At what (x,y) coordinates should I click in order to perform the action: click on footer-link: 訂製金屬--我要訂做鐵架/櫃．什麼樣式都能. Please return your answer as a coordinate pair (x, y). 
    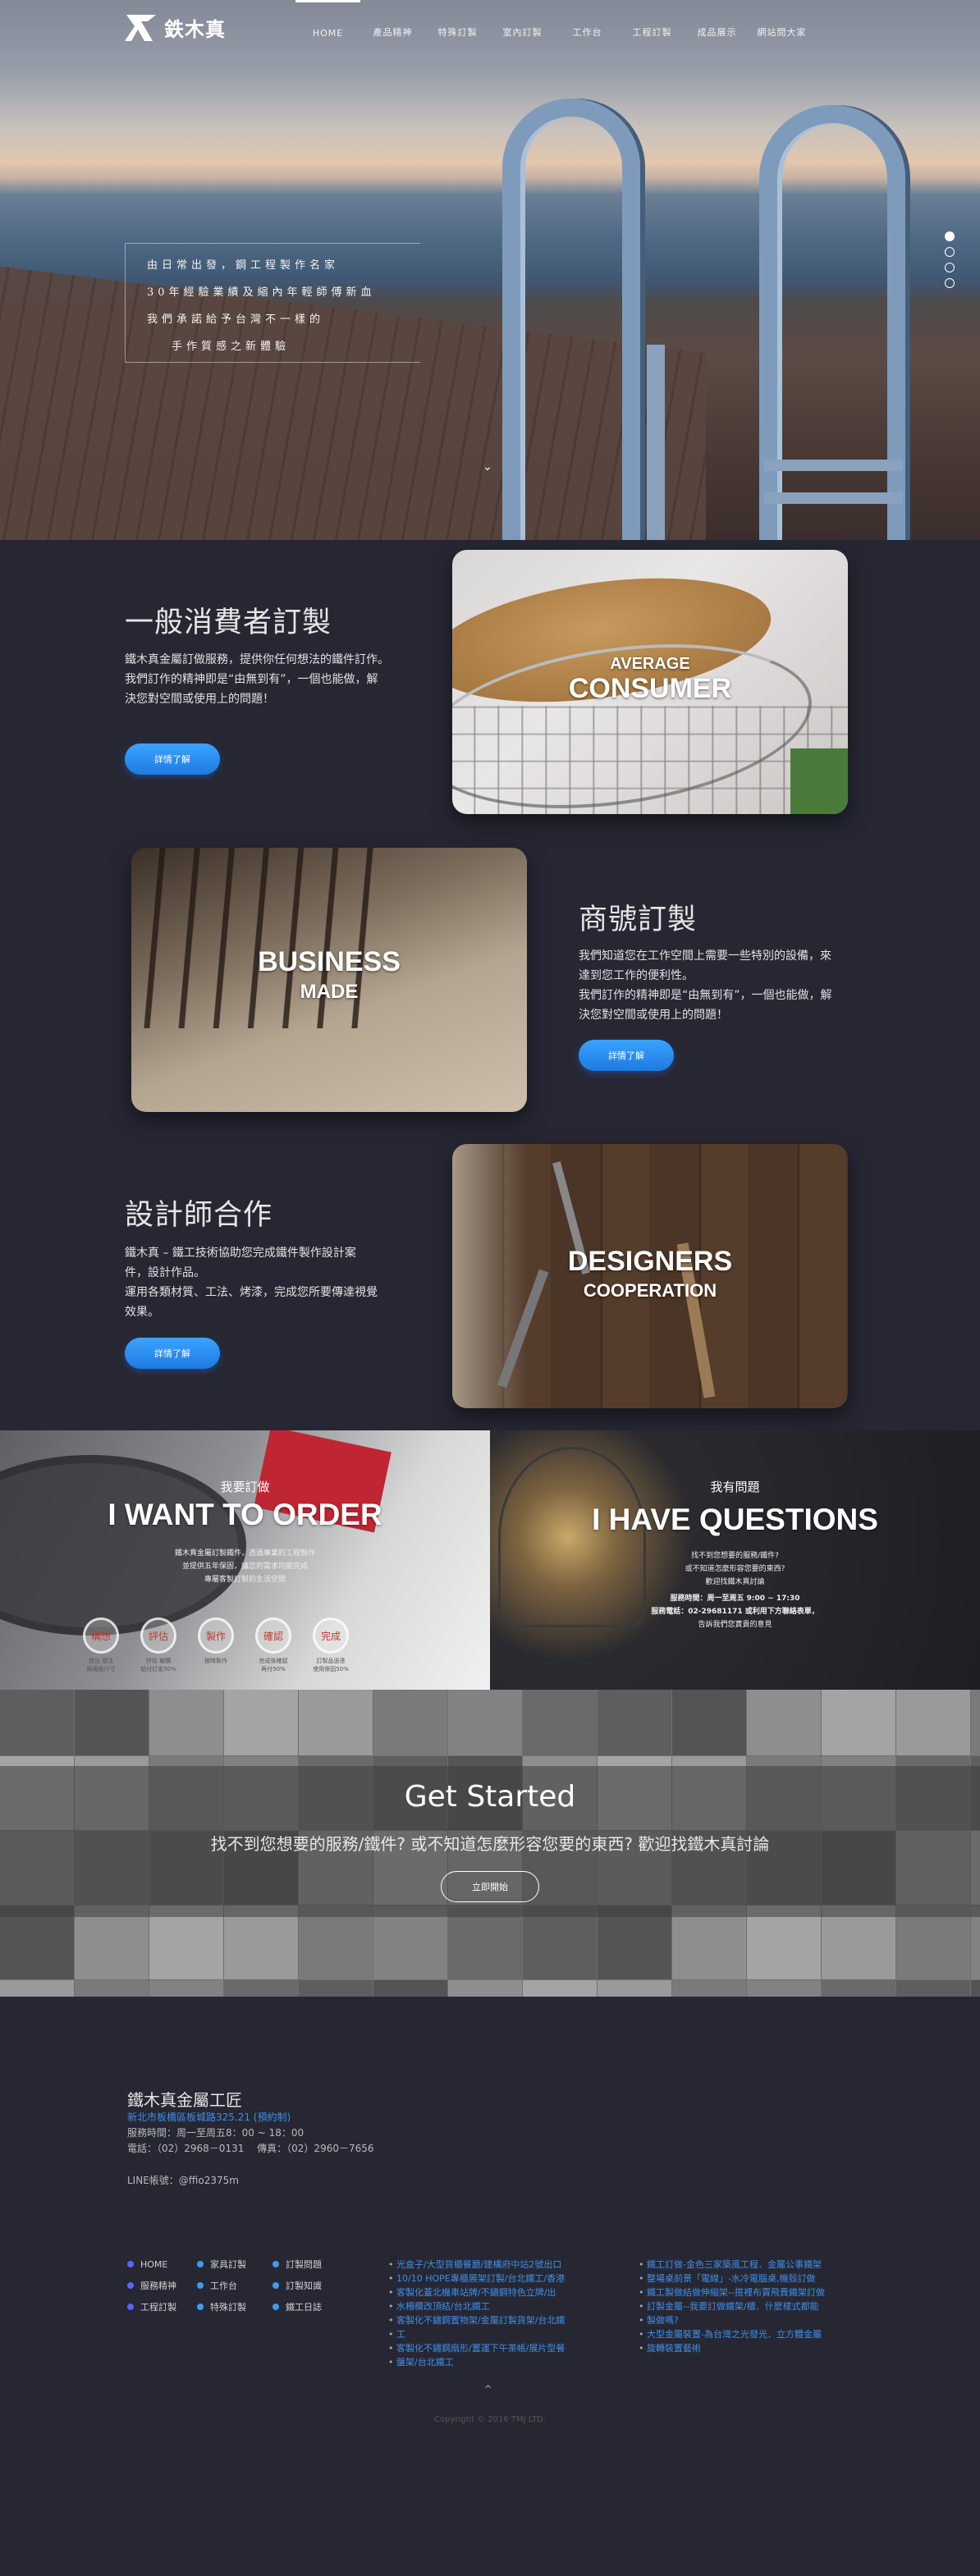
    Looking at the image, I should click on (749, 2306).